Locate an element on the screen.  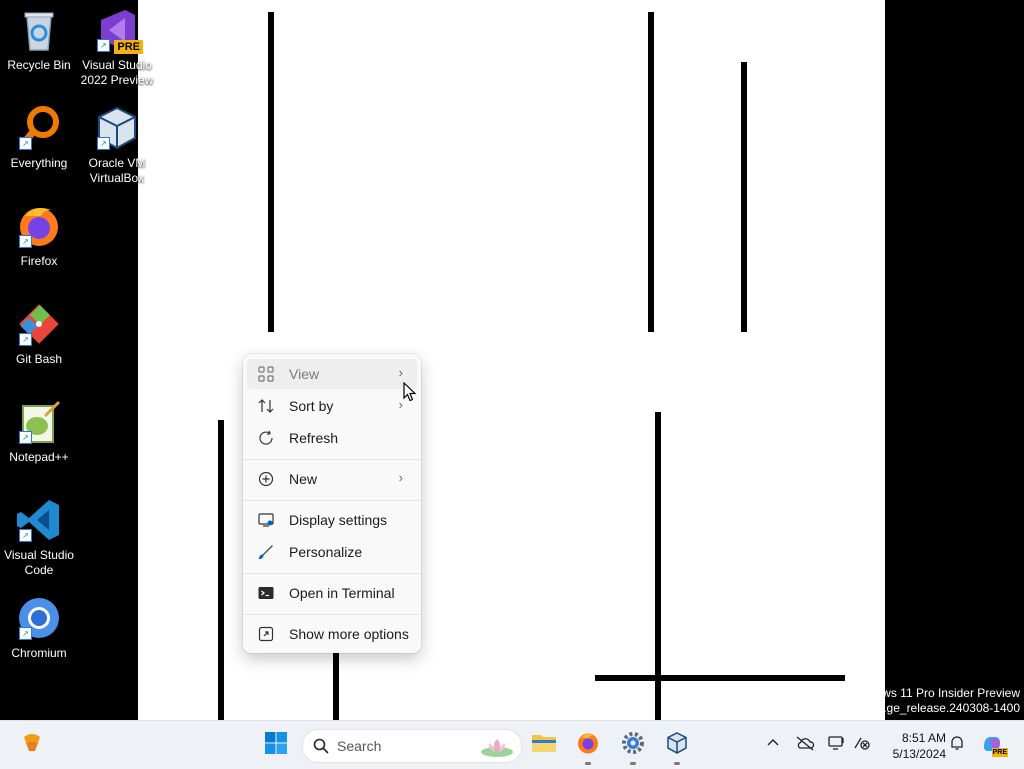
vscode-icon: ↗ is located at coordinates (39, 520).